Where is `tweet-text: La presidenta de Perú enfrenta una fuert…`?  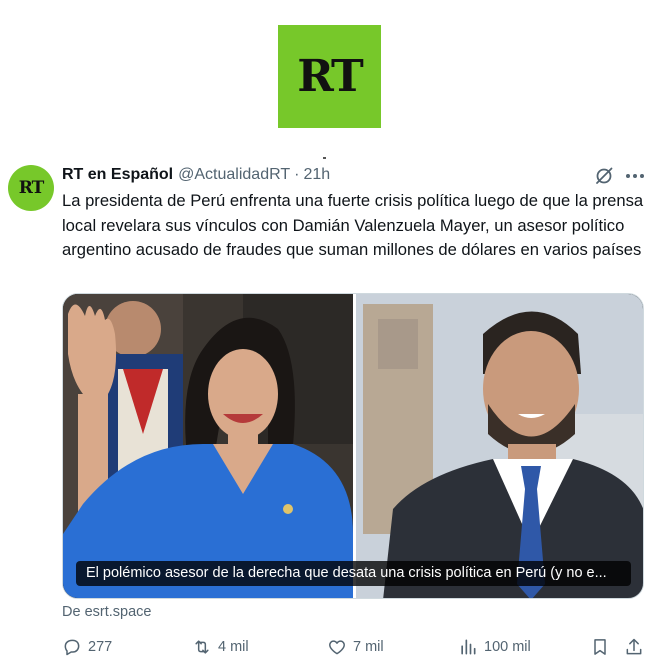 tweet-text: La presidenta de Perú enfrenta una fuert… is located at coordinates (353, 225).